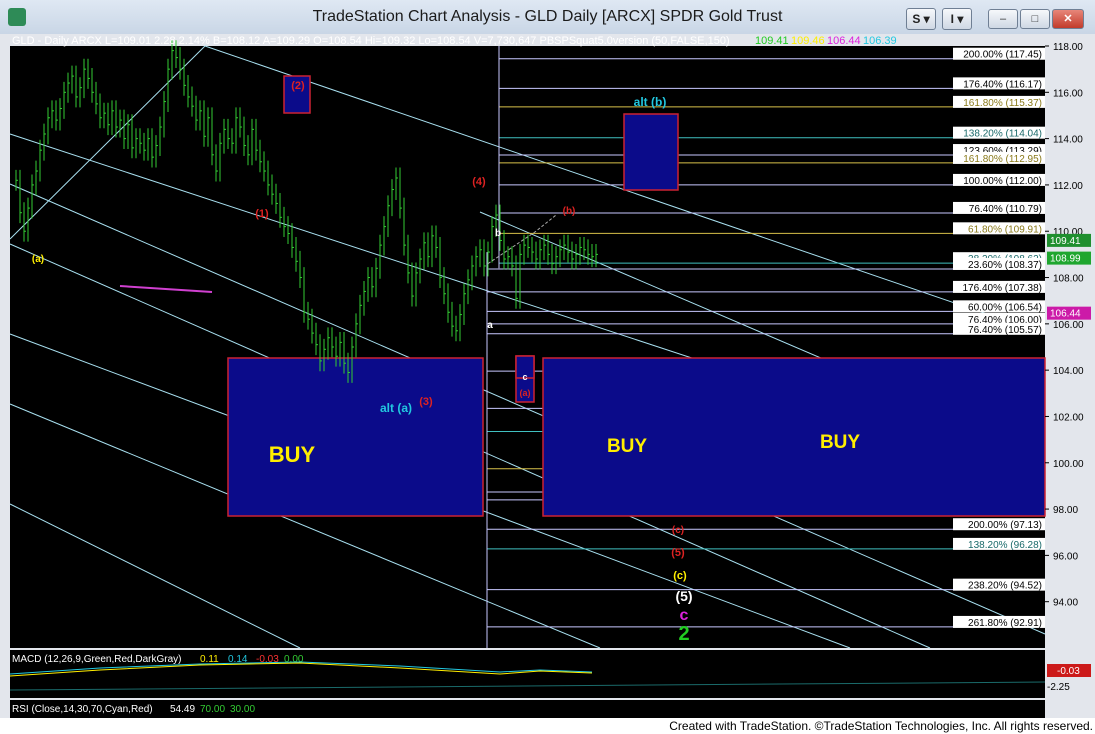 This screenshot has height=734, width=1095. I want to click on fib-level-label: 100.00% (112.00), so click(1002, 181).